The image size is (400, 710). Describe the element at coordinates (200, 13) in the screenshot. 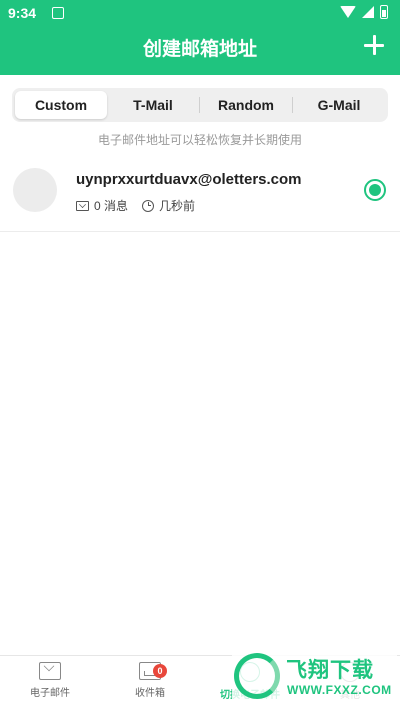

I see `status-bar: 9:34` at that location.